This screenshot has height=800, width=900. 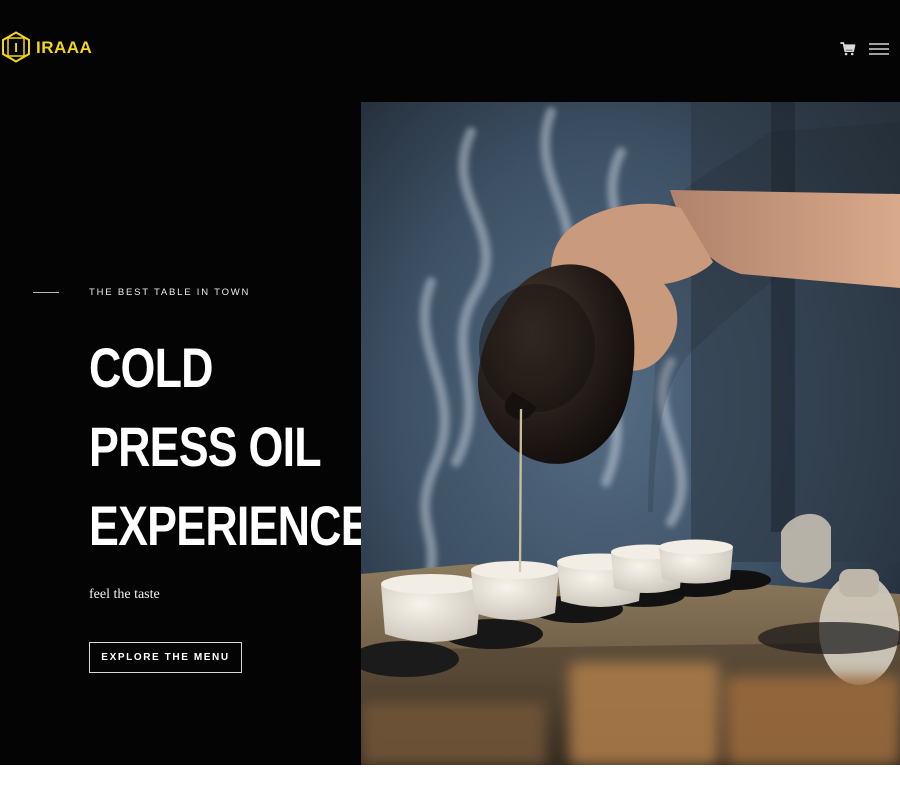 I want to click on hero-tagline: feel the taste, so click(x=124, y=594).